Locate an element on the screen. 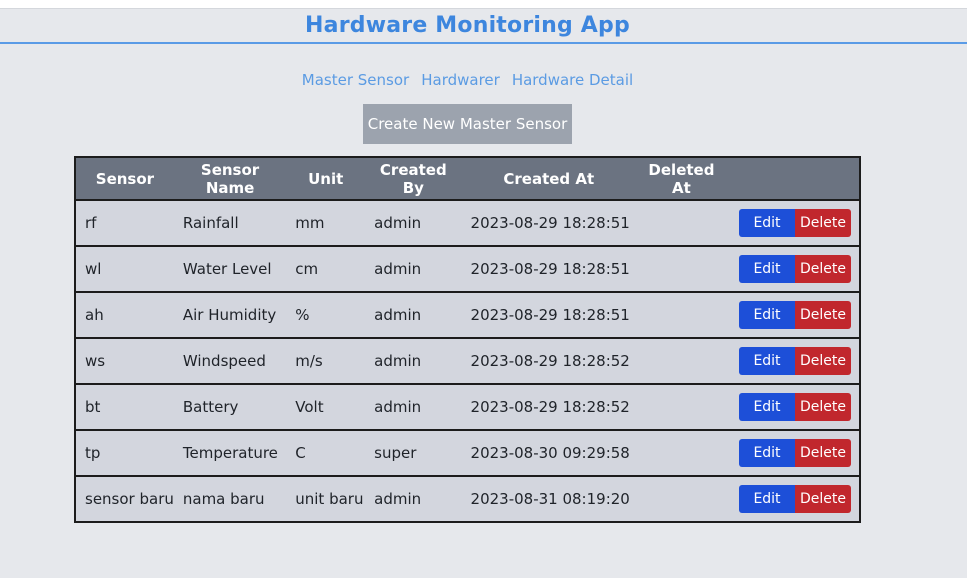  nav-link-master-sensor: Master Sensor is located at coordinates (355, 80).